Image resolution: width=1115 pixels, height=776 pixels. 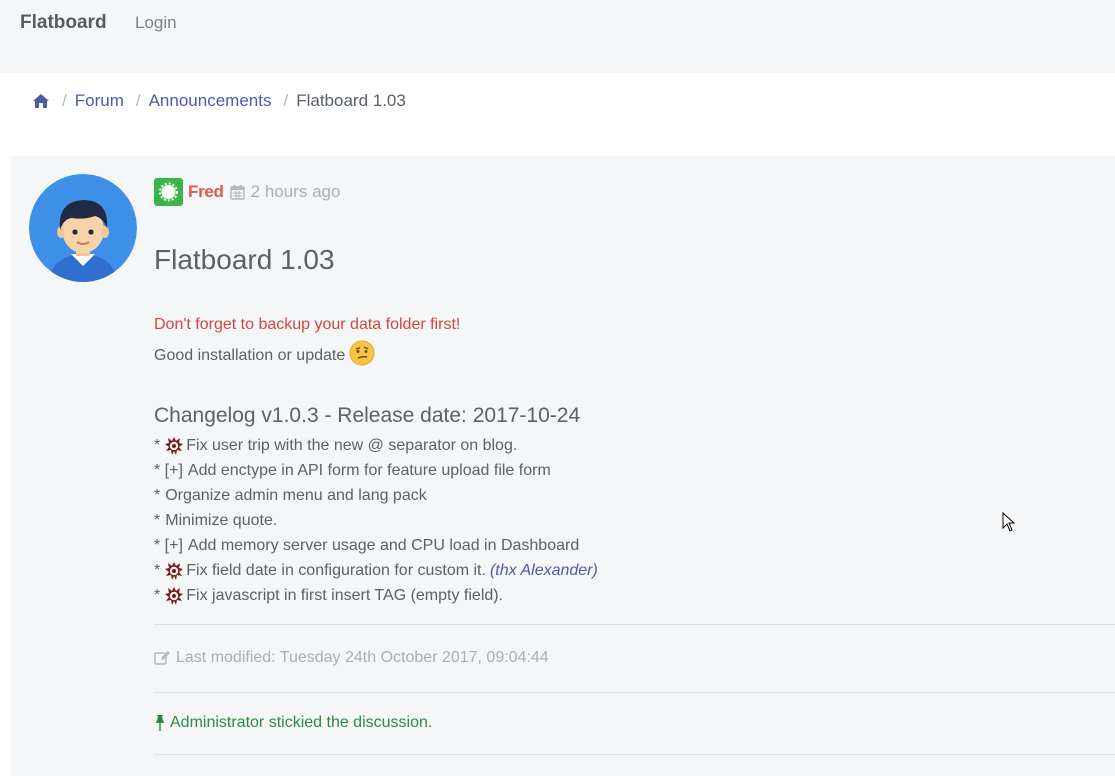 What do you see at coordinates (247, 192) in the screenshot?
I see `post-meta: Fred 2 hours ago` at bounding box center [247, 192].